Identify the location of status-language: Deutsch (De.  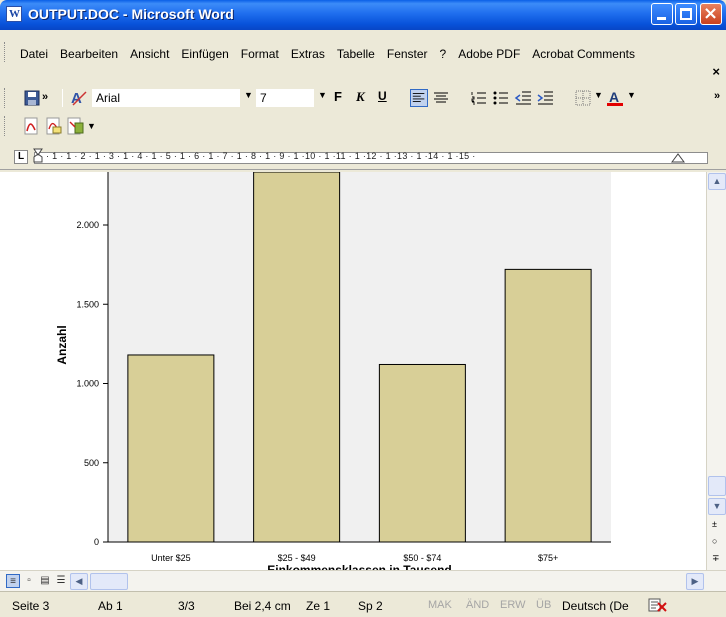
(595, 606).